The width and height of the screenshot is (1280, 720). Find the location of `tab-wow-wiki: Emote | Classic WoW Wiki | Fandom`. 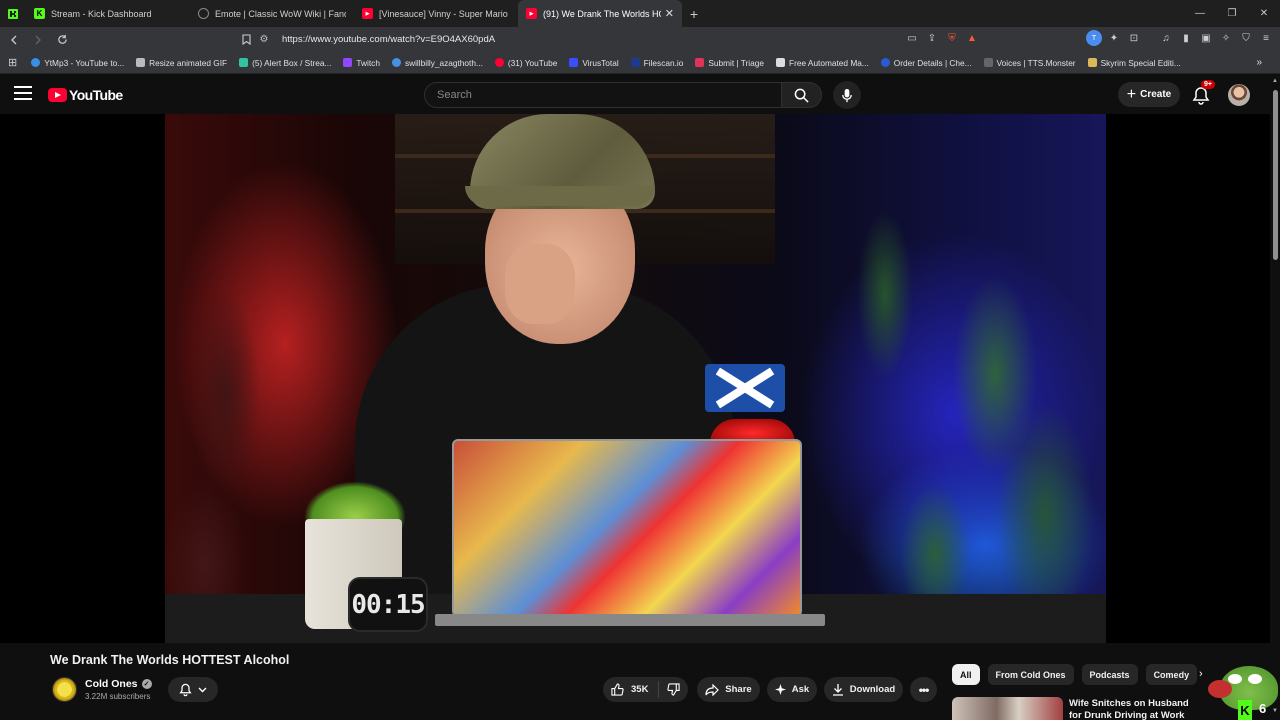

tab-wow-wiki: Emote | Classic WoW Wiki | Fandom is located at coordinates (272, 13).